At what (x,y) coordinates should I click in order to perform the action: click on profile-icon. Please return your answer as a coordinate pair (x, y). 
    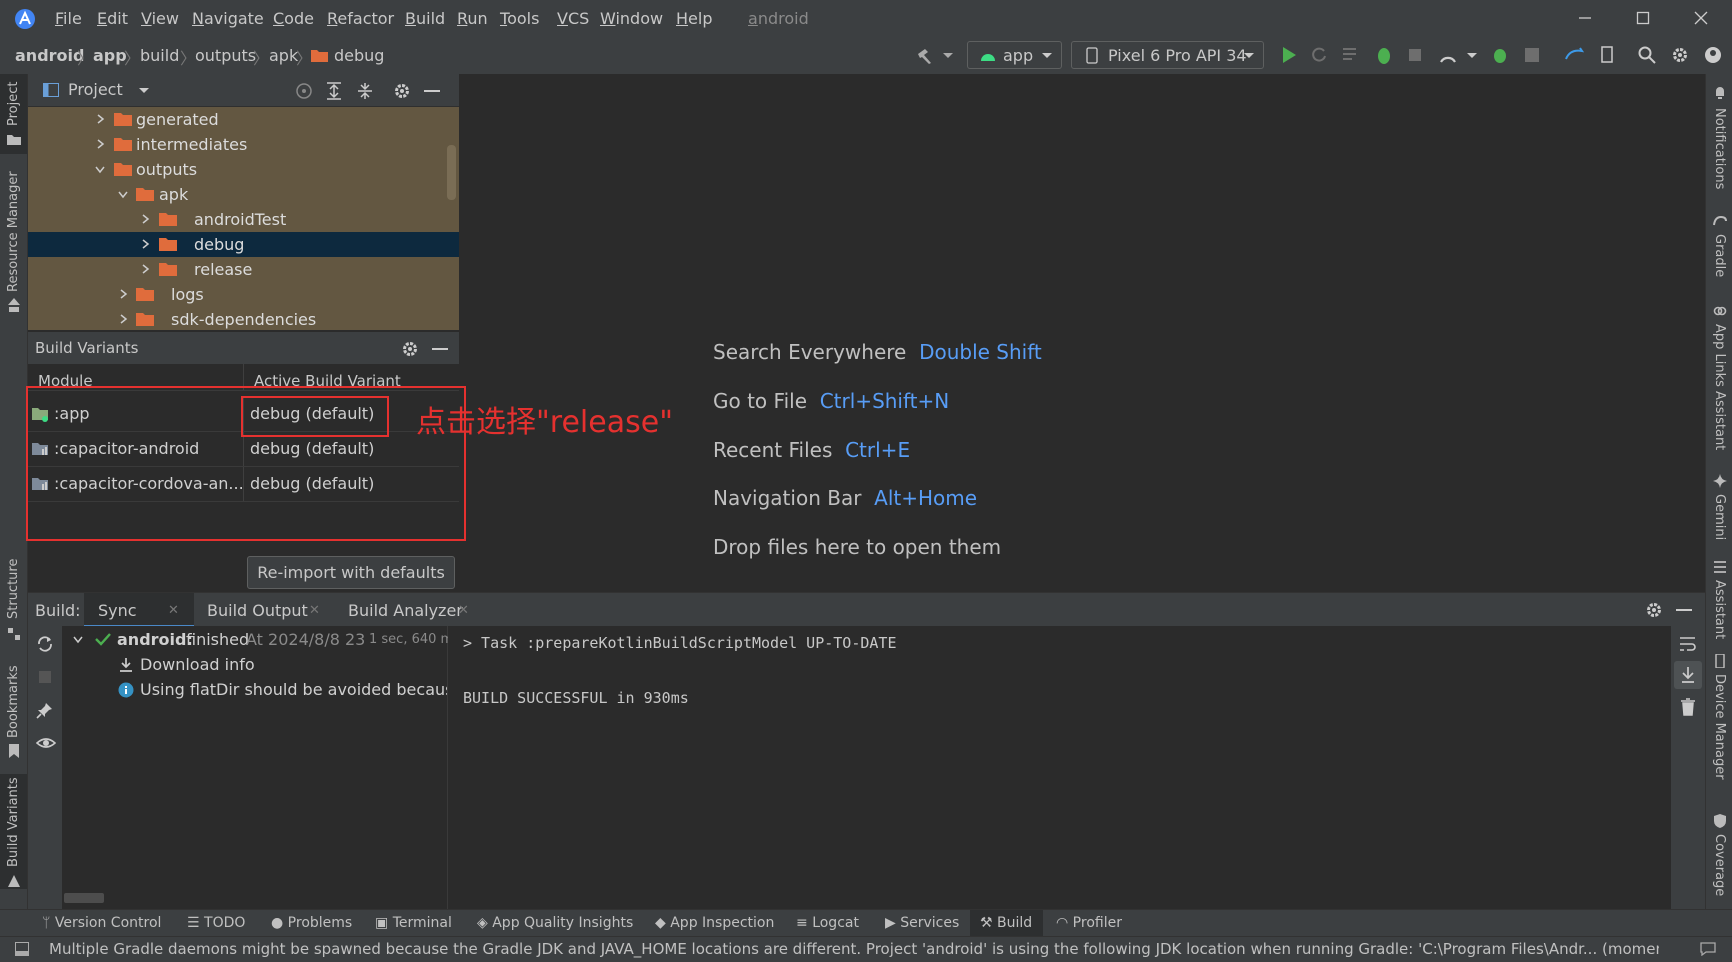
    Looking at the image, I should click on (1448, 55).